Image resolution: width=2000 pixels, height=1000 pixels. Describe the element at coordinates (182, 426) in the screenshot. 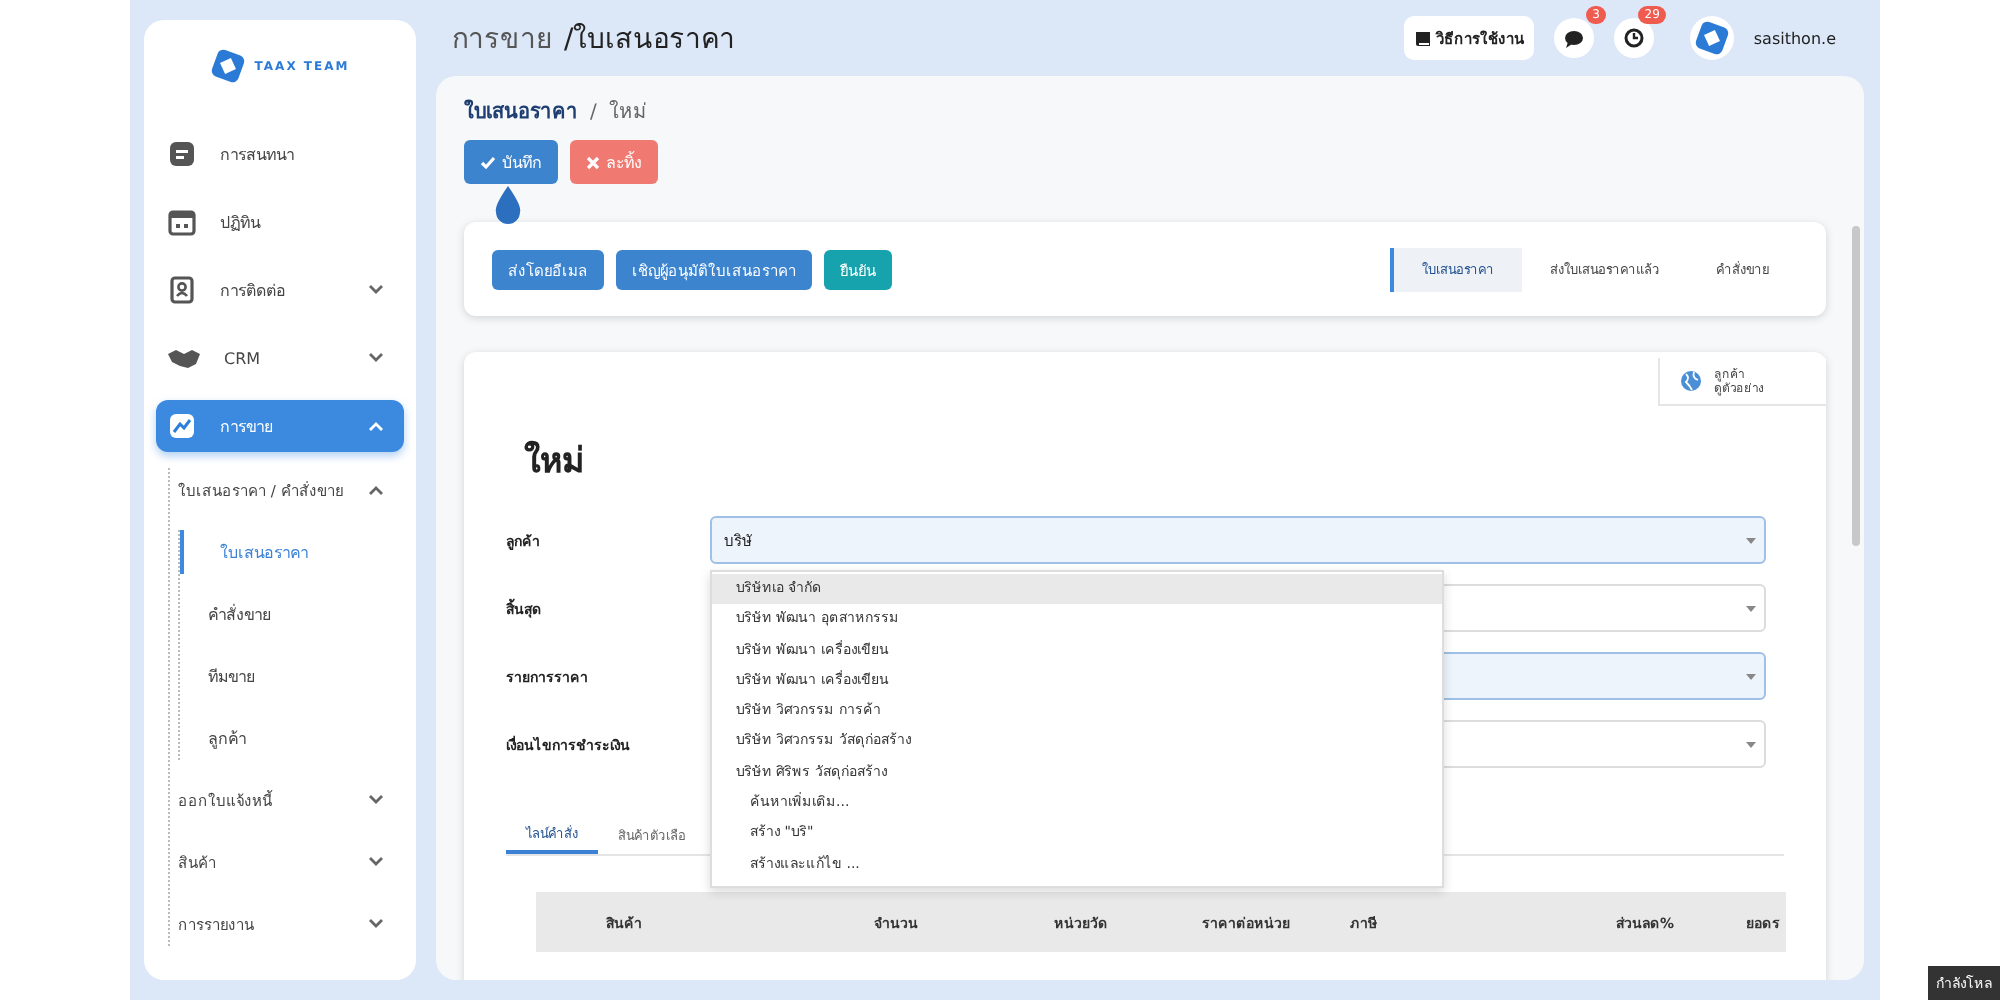

I see `chart-icon` at that location.